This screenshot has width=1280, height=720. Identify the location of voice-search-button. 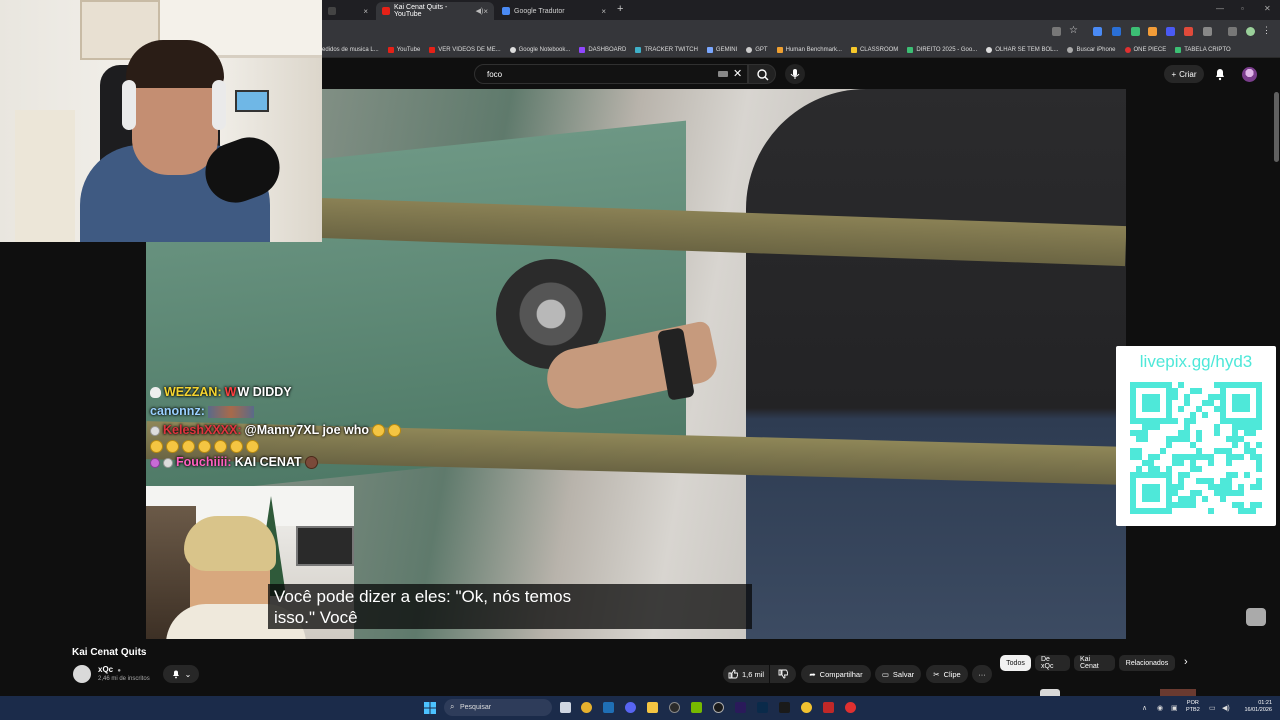
(795, 74).